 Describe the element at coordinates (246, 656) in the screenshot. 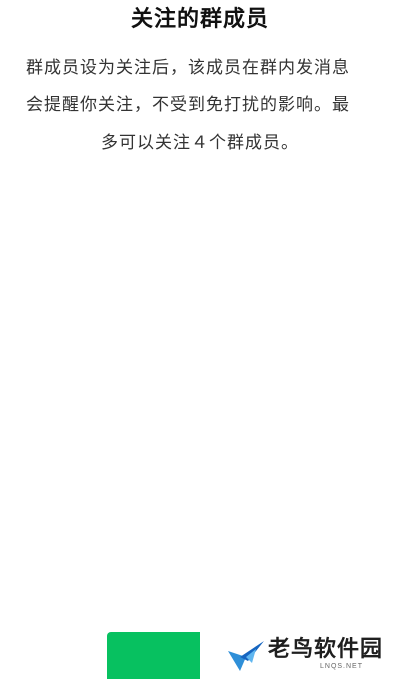

I see `bird-logo-icon` at that location.